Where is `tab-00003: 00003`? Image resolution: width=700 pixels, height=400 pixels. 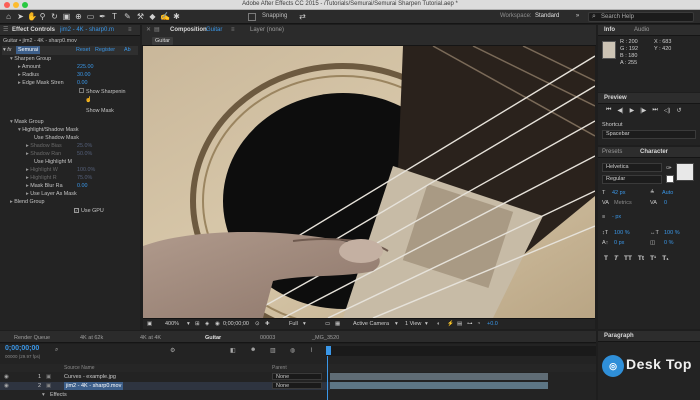
tab-00003: 00003 is located at coordinates (267, 338).